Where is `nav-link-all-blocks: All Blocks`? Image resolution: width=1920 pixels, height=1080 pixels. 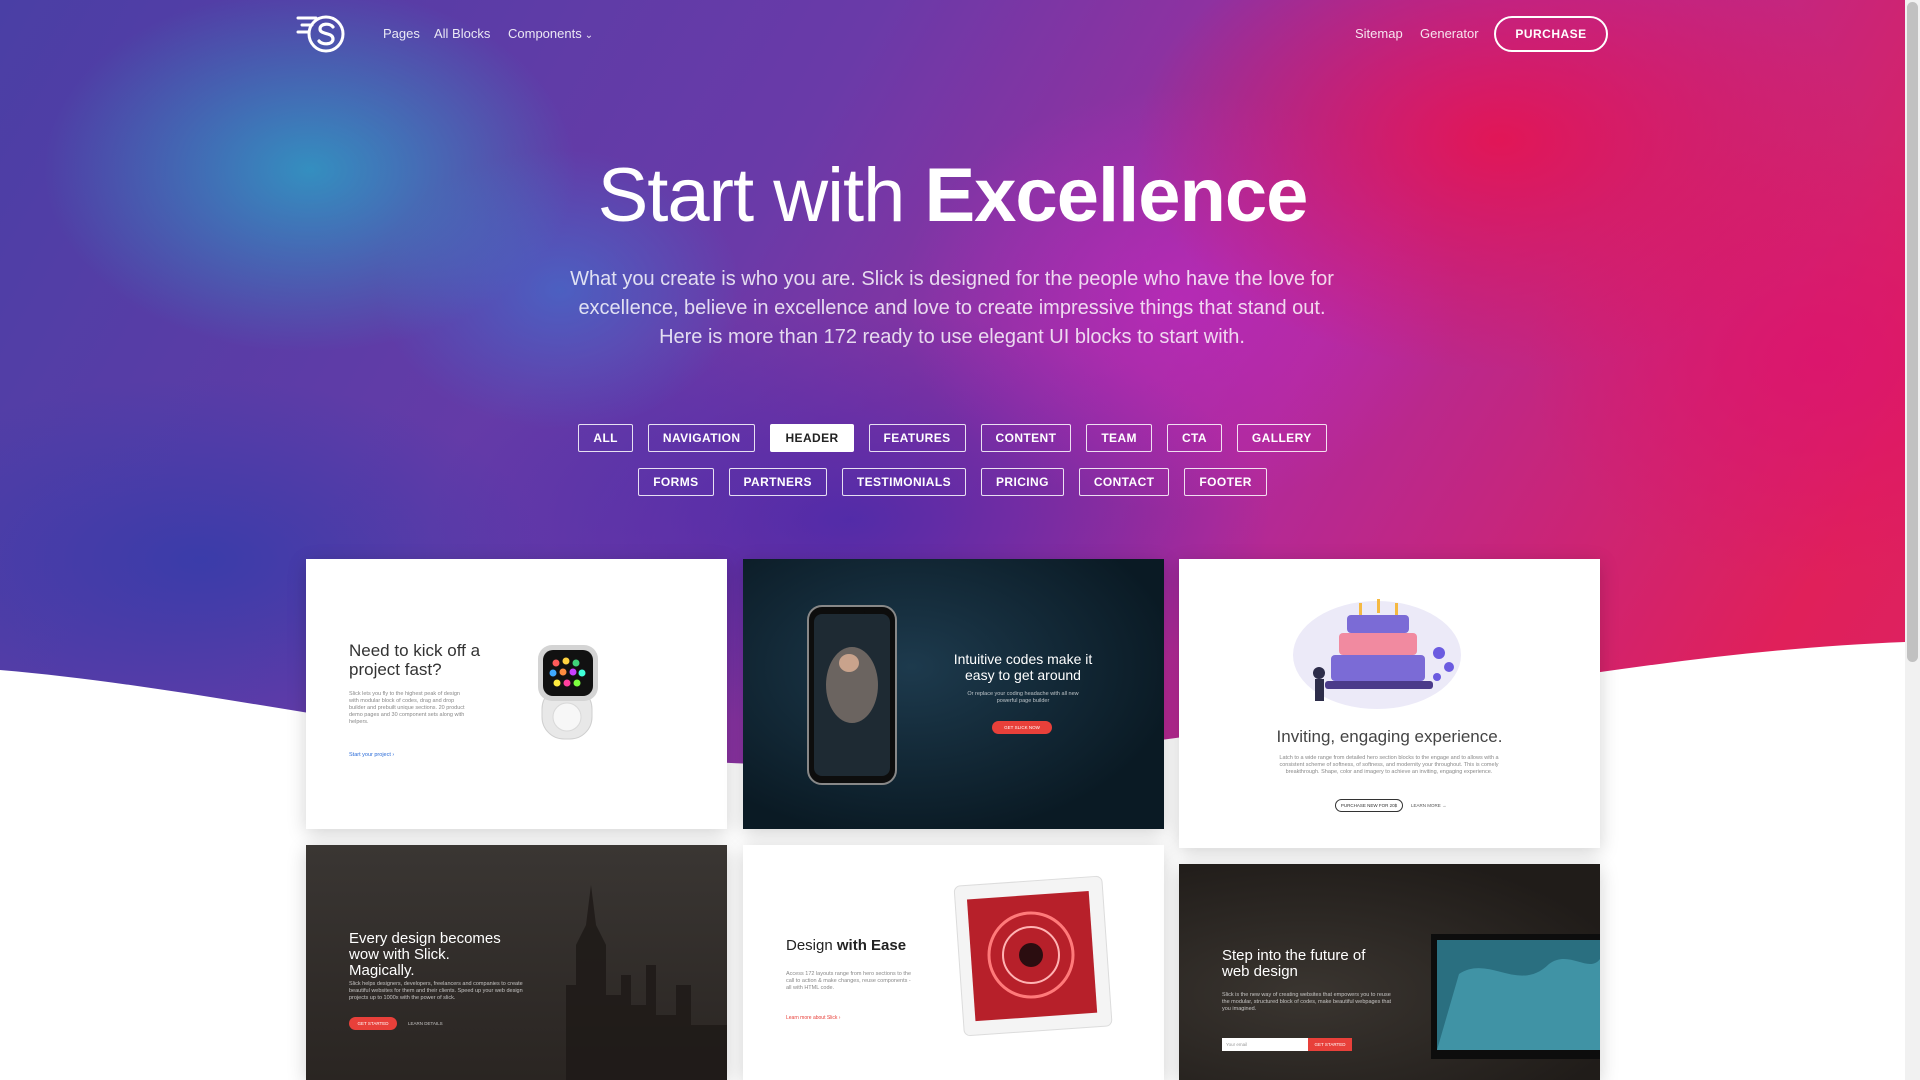 nav-link-all-blocks: All Blocks is located at coordinates (462, 33).